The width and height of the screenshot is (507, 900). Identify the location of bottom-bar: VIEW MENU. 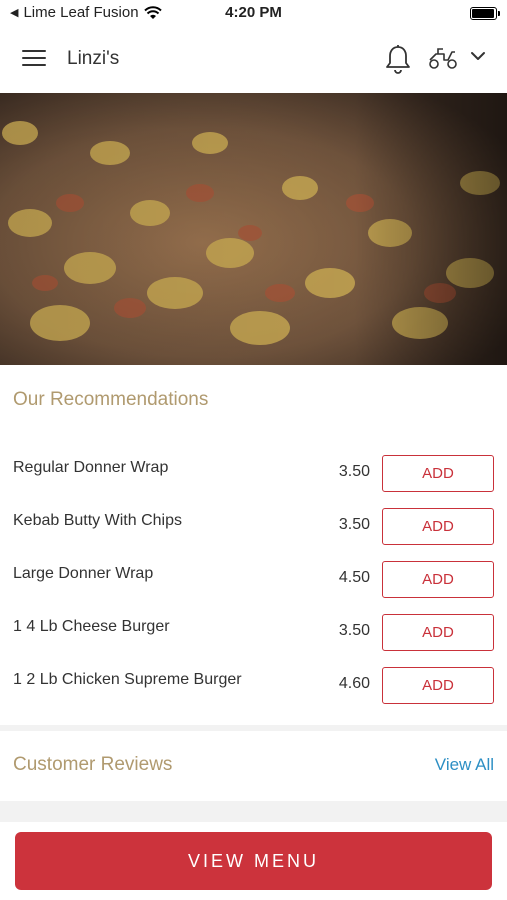
(253, 861).